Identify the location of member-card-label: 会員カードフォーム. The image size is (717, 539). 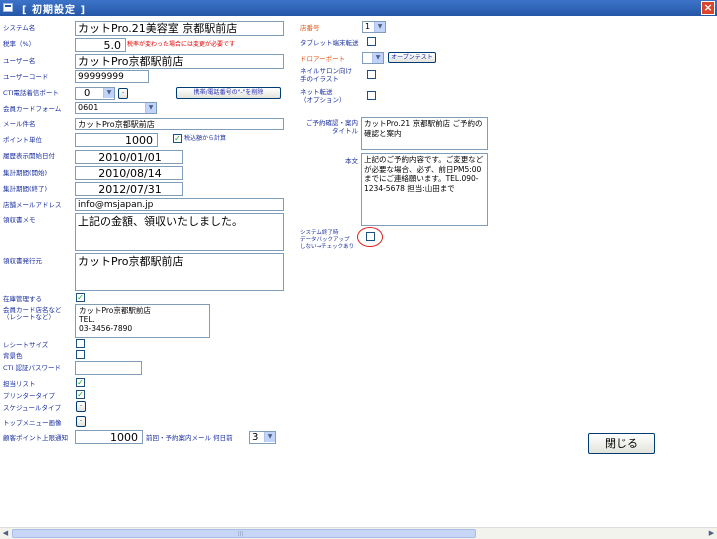
(32, 109).